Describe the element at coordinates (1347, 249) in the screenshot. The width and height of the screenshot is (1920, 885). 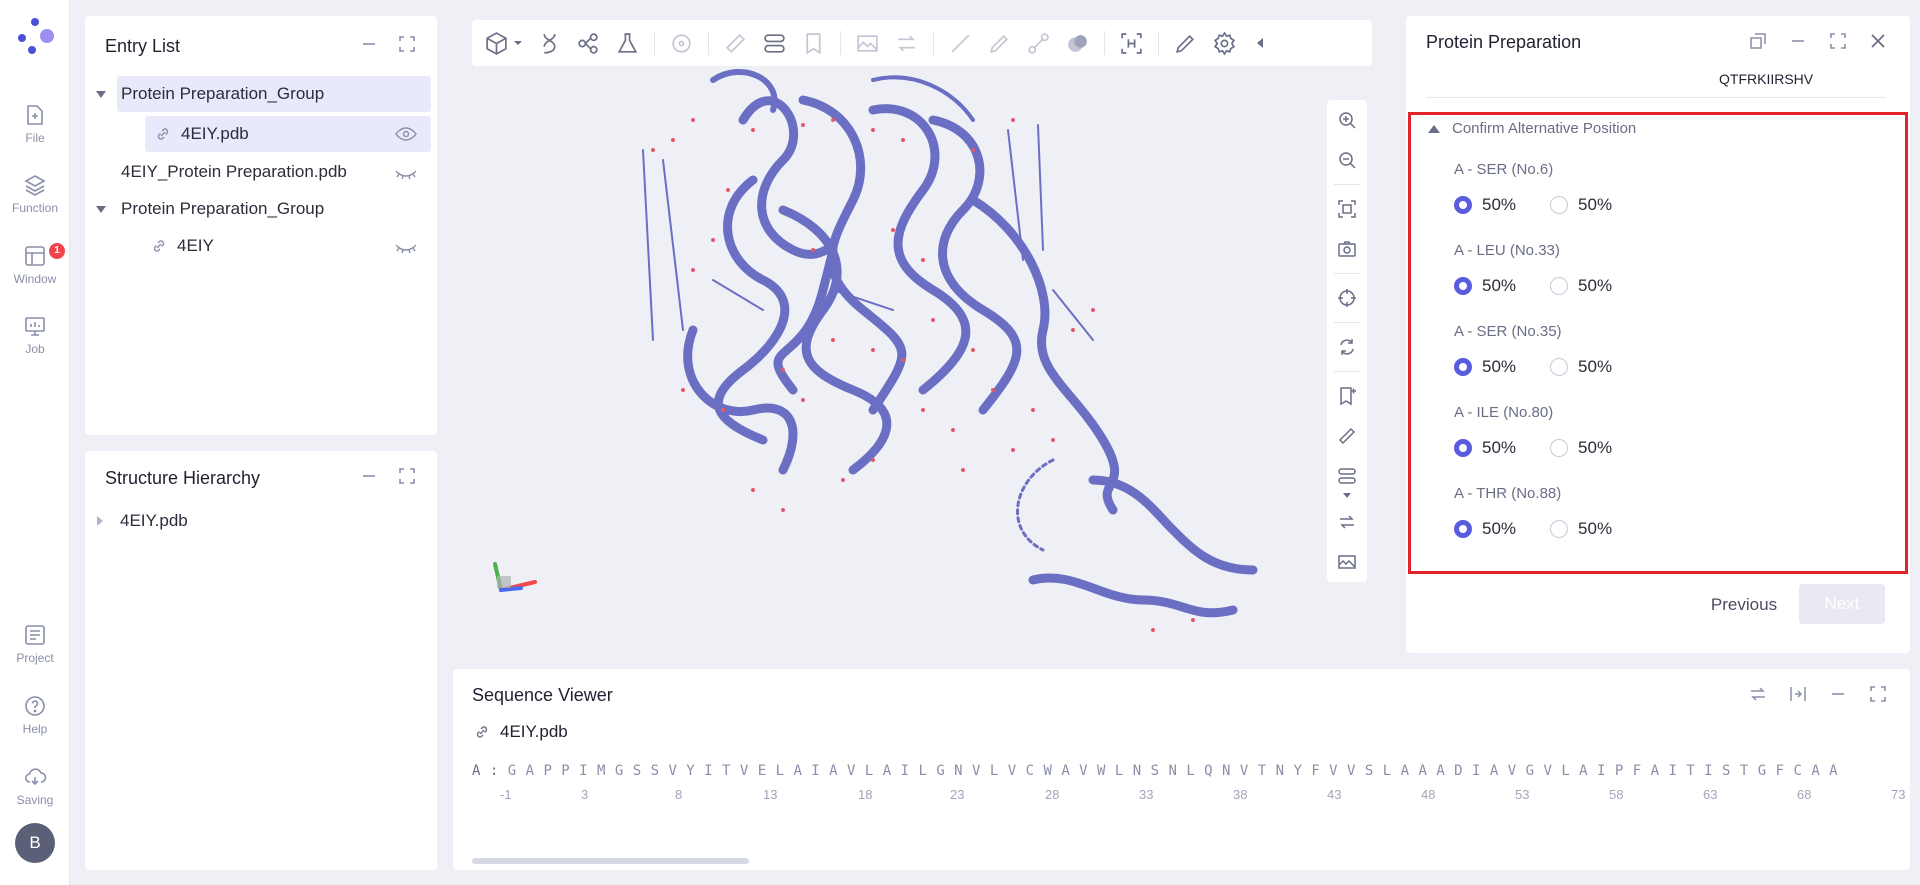
I see `camera-icon` at that location.